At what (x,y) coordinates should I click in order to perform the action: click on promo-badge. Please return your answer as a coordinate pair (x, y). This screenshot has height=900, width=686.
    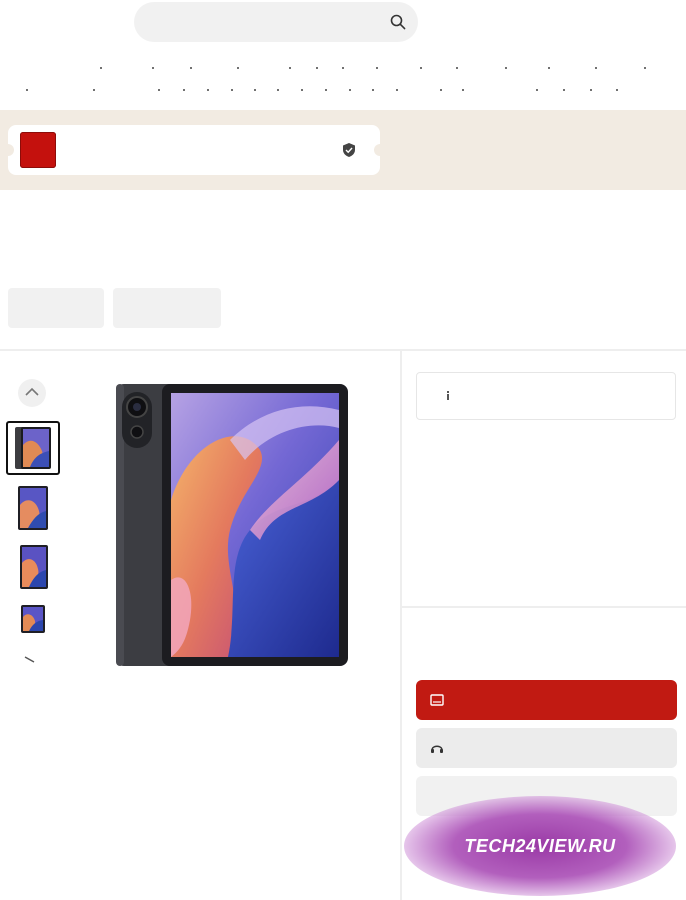
    Looking at the image, I should click on (38, 150).